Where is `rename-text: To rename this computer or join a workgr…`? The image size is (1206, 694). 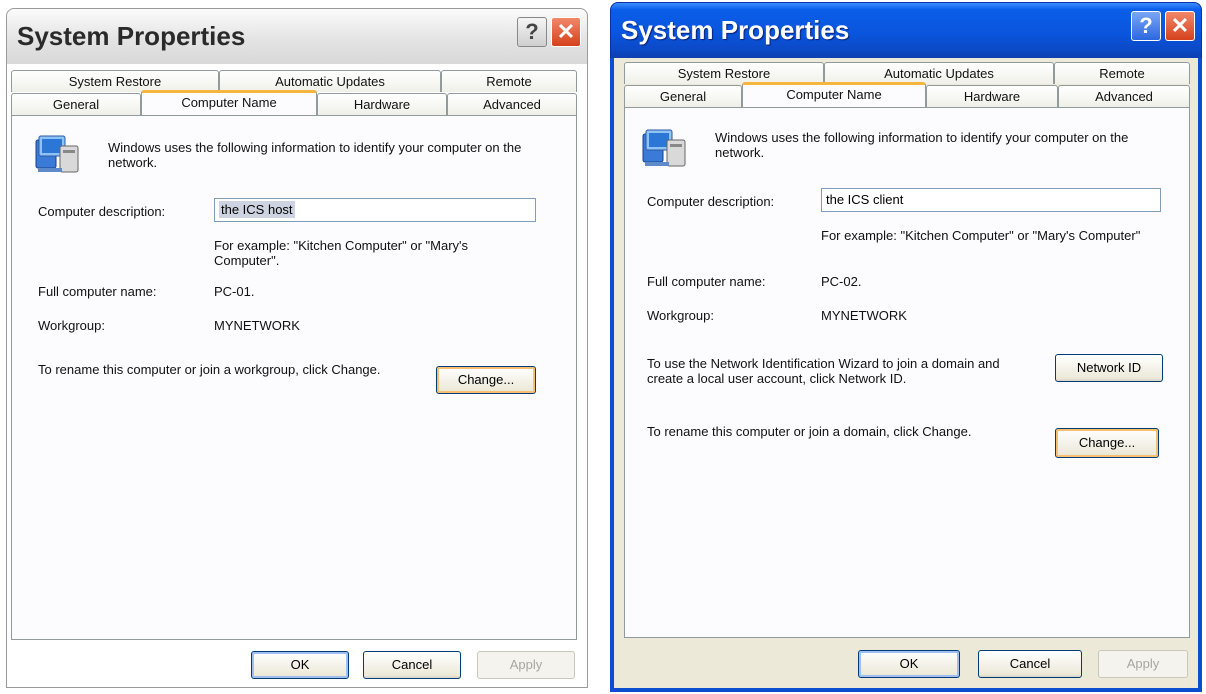 rename-text: To rename this computer or join a workgr… is located at coordinates (209, 369).